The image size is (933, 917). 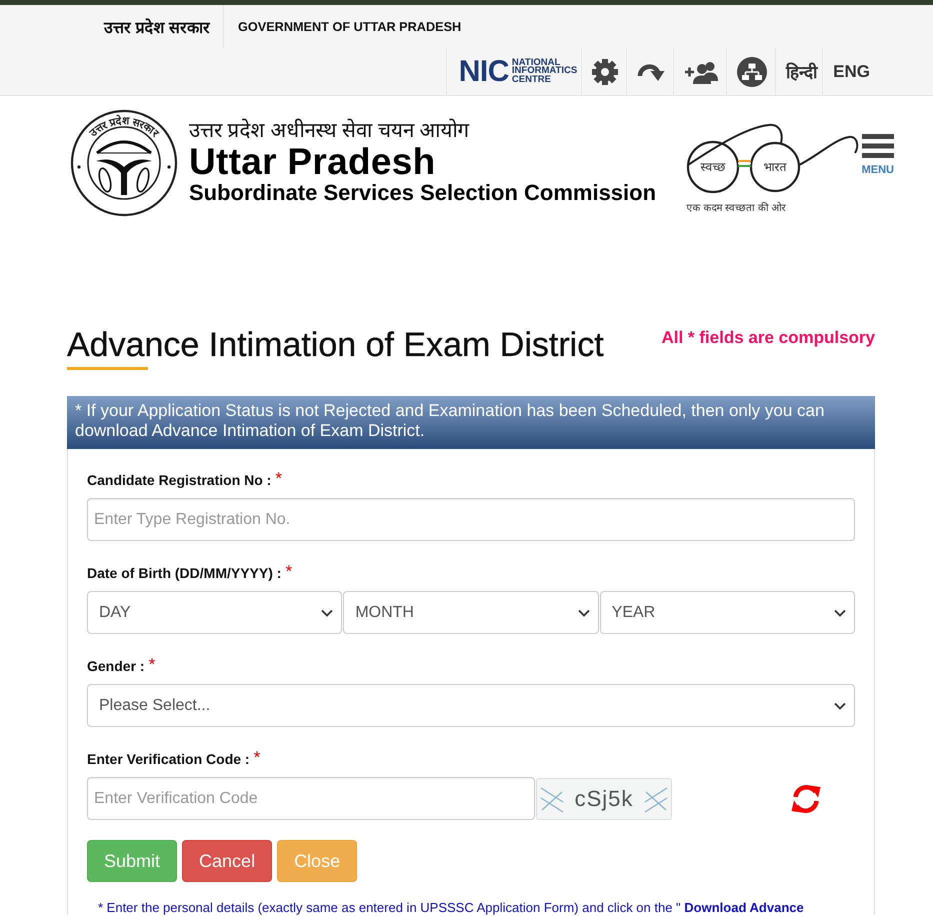 I want to click on year-select: YEAR, so click(x=727, y=612).